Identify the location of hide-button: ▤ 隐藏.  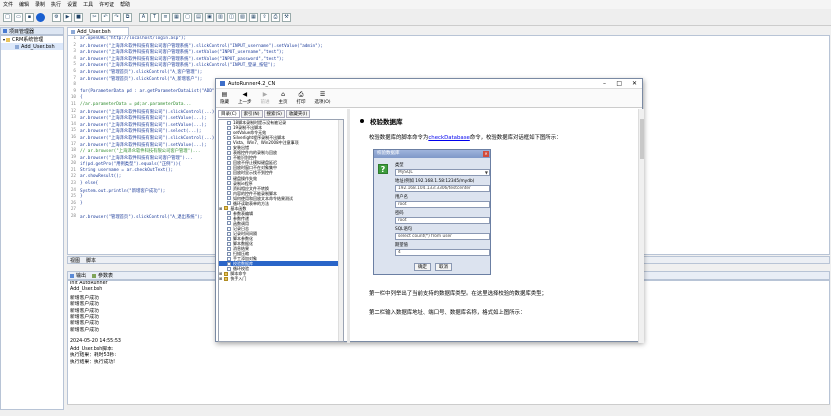
(224, 97).